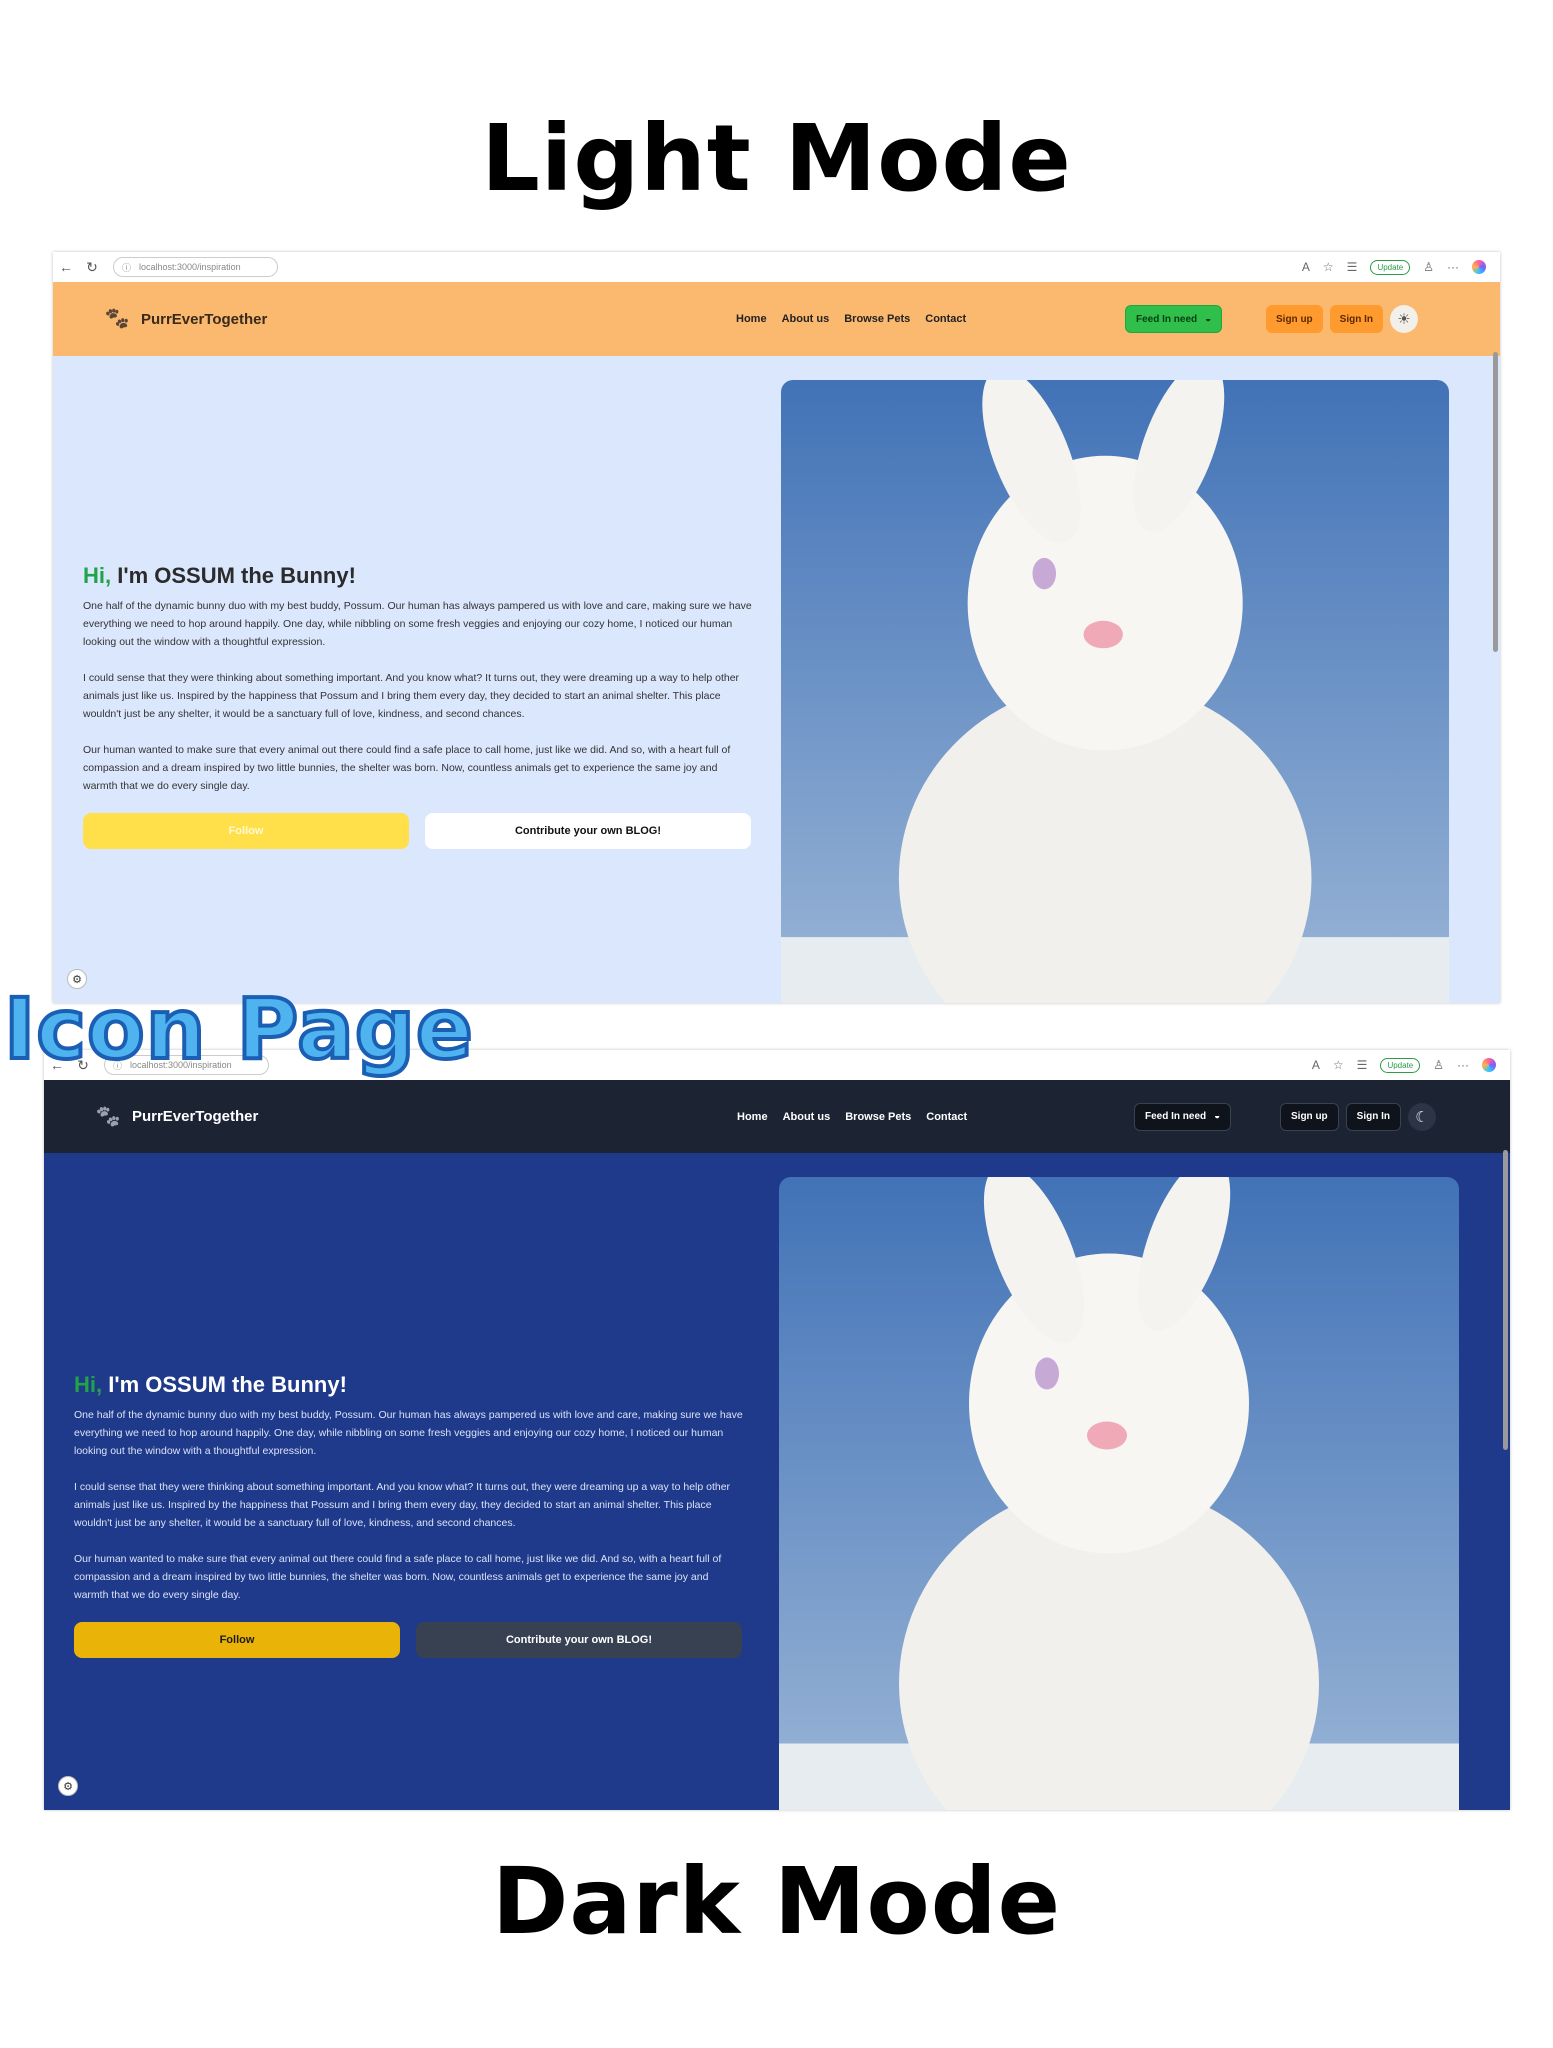 The height and width of the screenshot is (2048, 1553). I want to click on settings-badge-icon: ⚙, so click(68, 1786).